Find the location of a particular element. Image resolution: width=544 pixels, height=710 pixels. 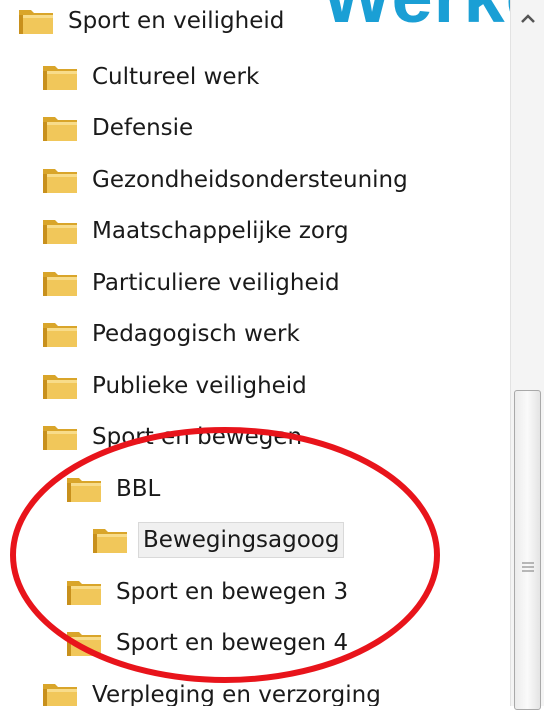

tree-item: Bewegingsagoog is located at coordinates (218, 540).